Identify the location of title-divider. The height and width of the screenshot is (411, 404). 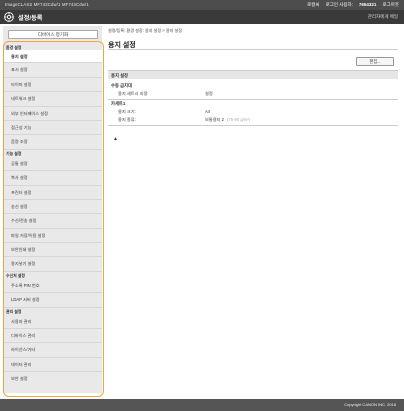
(253, 49).